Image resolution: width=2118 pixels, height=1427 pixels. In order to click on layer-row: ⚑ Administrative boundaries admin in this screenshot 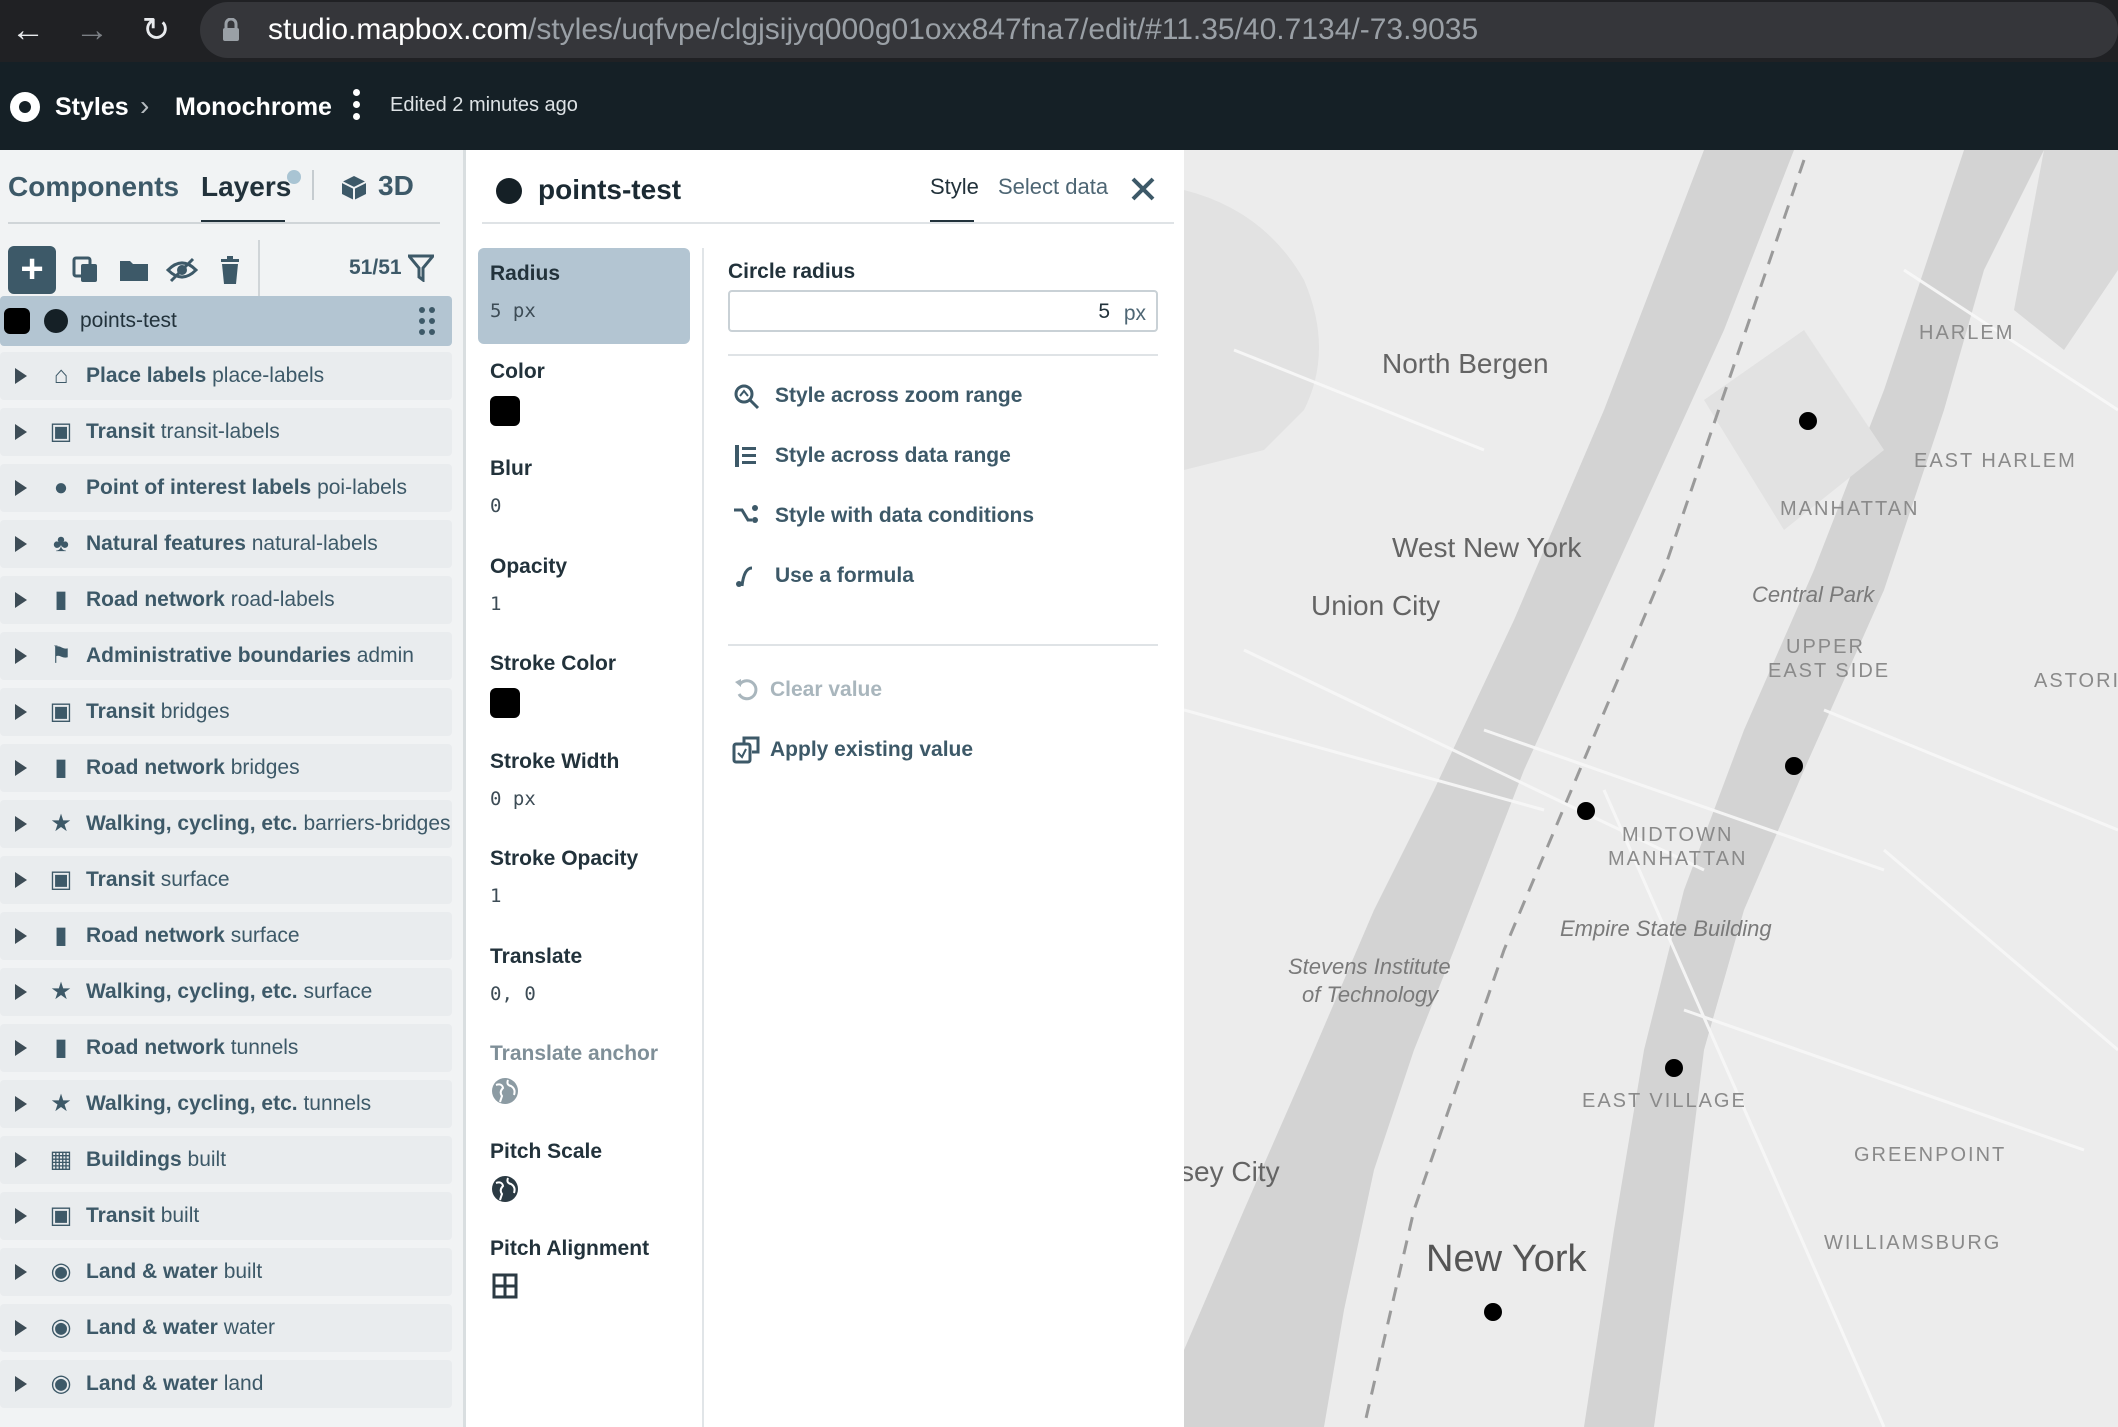, I will do `click(226, 656)`.